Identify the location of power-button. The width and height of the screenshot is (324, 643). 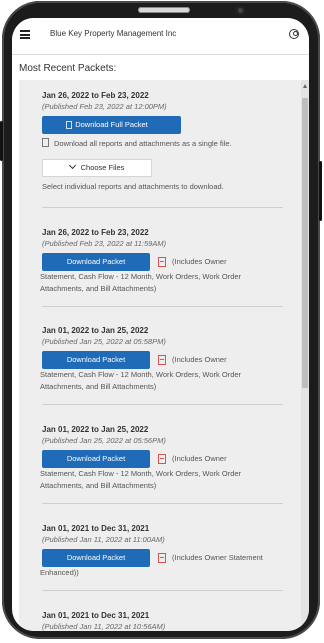
(320, 191).